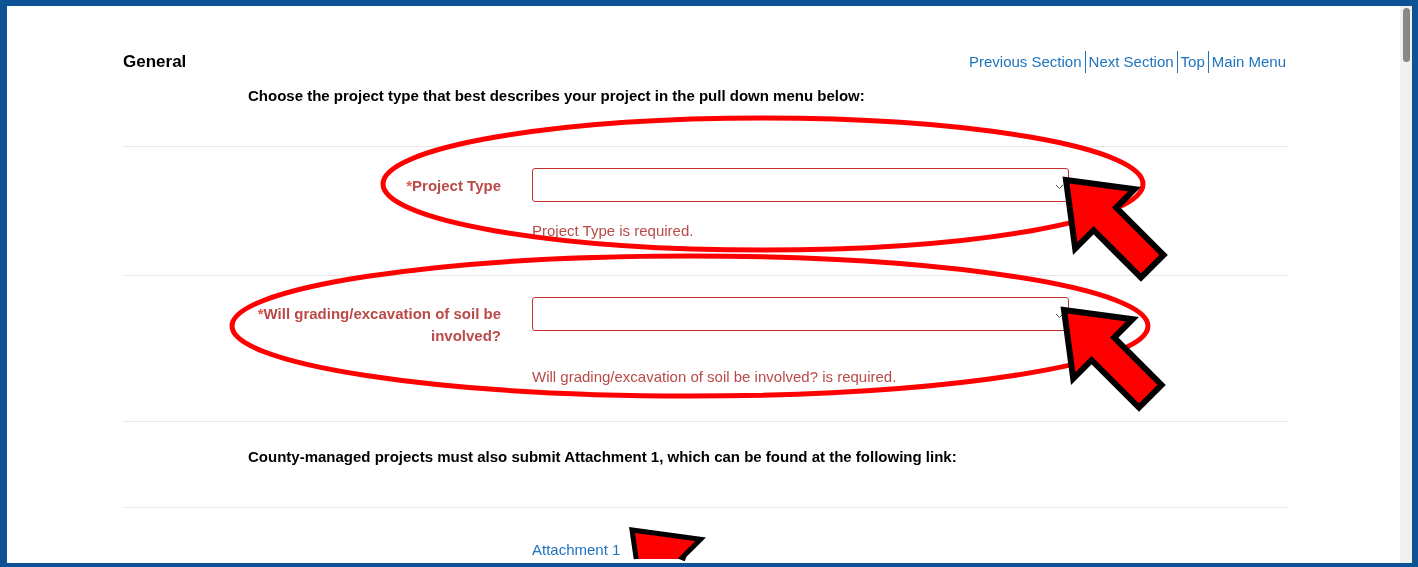 The width and height of the screenshot is (1418, 567). I want to click on field-label: *Will grading/excavation of soil be involved?, so click(378, 325).